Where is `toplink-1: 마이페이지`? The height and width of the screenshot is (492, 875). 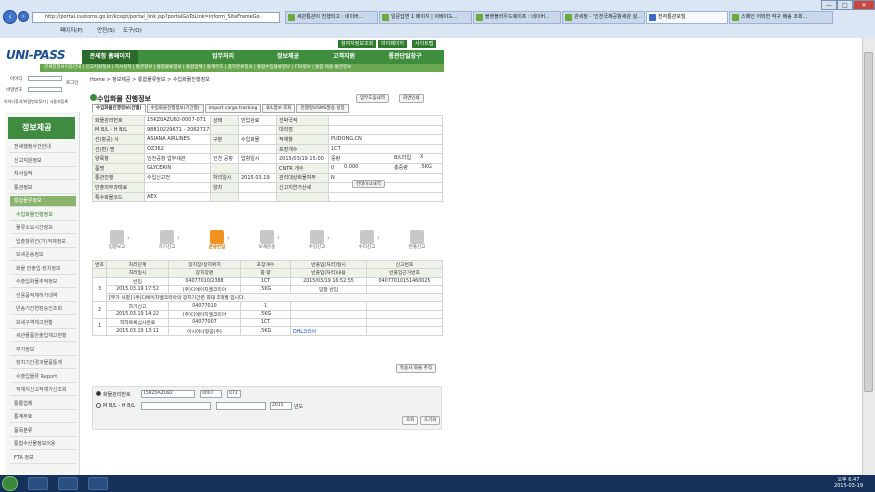
toplink-1: 마이페이지 is located at coordinates (393, 44).